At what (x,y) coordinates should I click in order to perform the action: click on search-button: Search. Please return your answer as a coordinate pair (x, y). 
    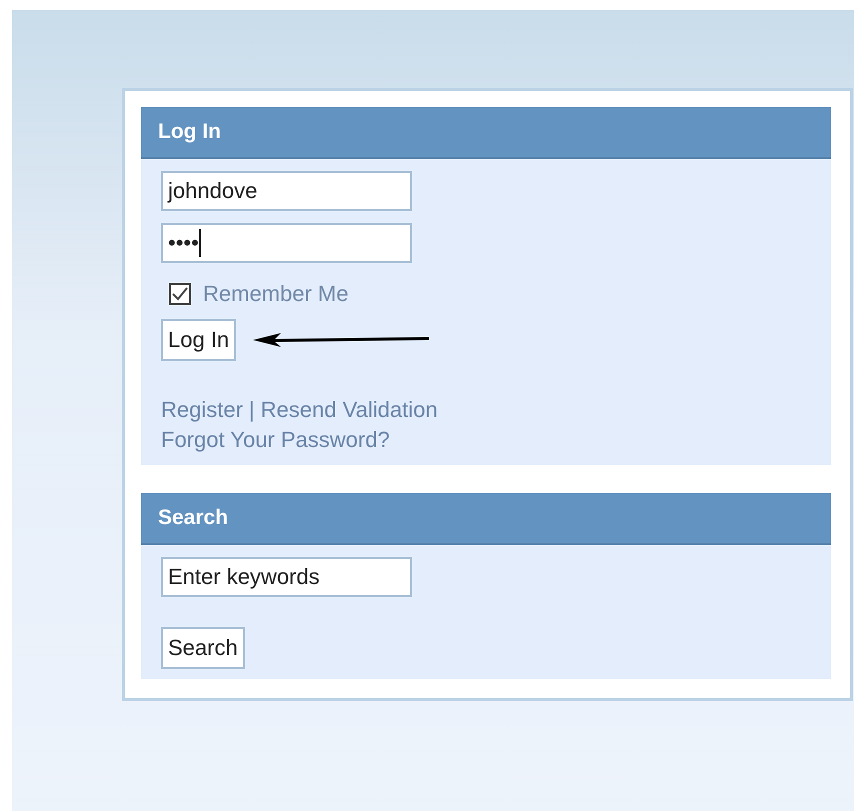
    Looking at the image, I should click on (203, 648).